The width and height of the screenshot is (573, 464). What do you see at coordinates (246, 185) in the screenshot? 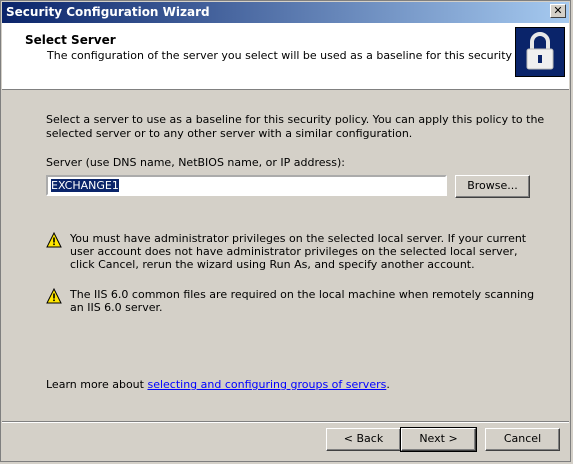
I see `server-input: EXCHANGE1` at bounding box center [246, 185].